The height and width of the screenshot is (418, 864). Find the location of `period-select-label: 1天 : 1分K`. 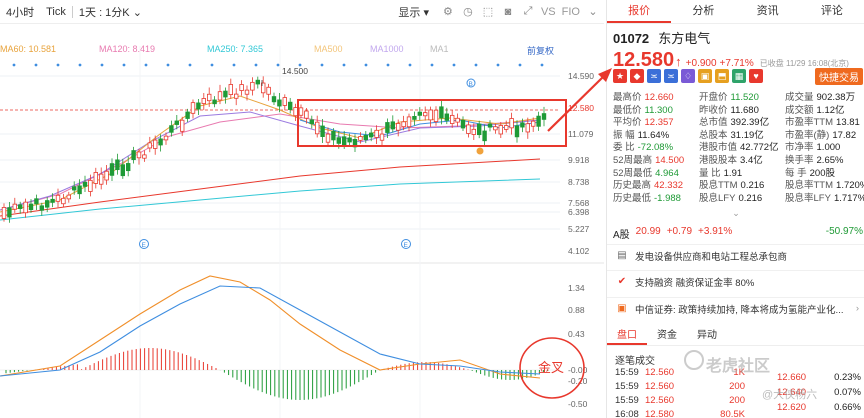

period-select-label: 1天 : 1分K is located at coordinates (104, 12).